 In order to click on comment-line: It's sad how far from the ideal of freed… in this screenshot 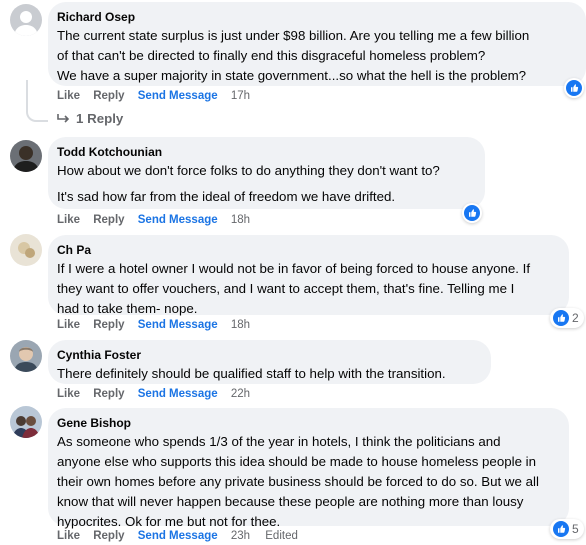, I will do `click(226, 196)`.